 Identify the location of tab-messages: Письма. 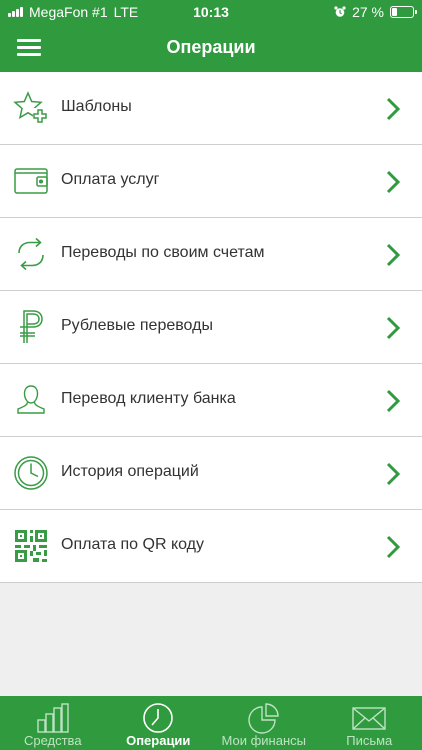
(369, 723).